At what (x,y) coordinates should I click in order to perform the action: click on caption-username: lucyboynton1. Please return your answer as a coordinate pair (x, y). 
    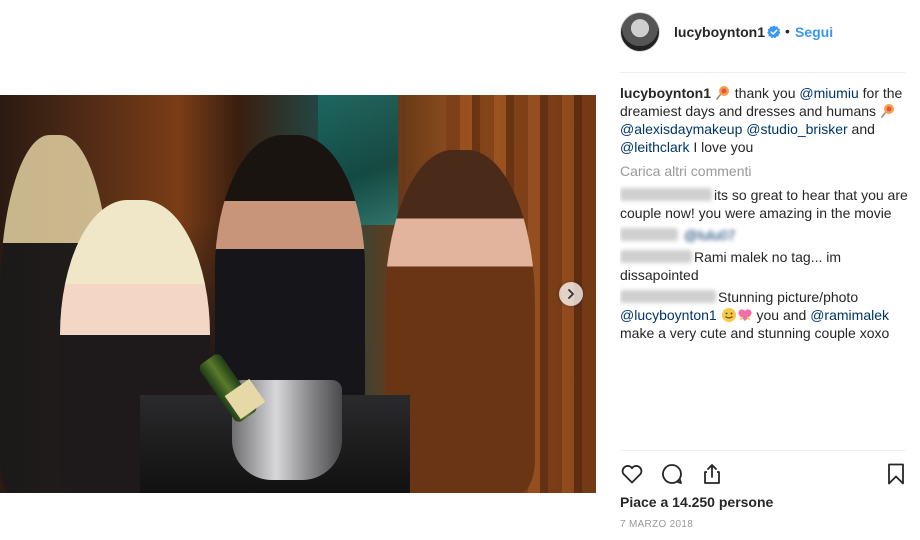
    Looking at the image, I should click on (665, 93).